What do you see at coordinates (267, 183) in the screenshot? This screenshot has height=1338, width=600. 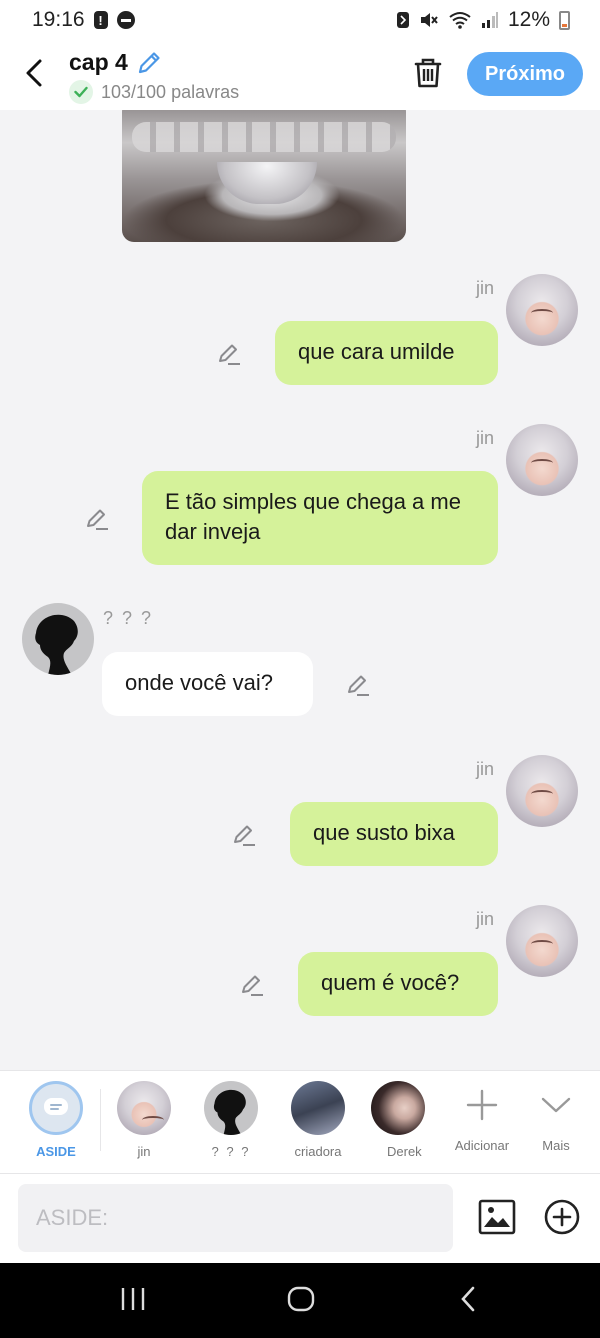 I see `image-bowl` at bounding box center [267, 183].